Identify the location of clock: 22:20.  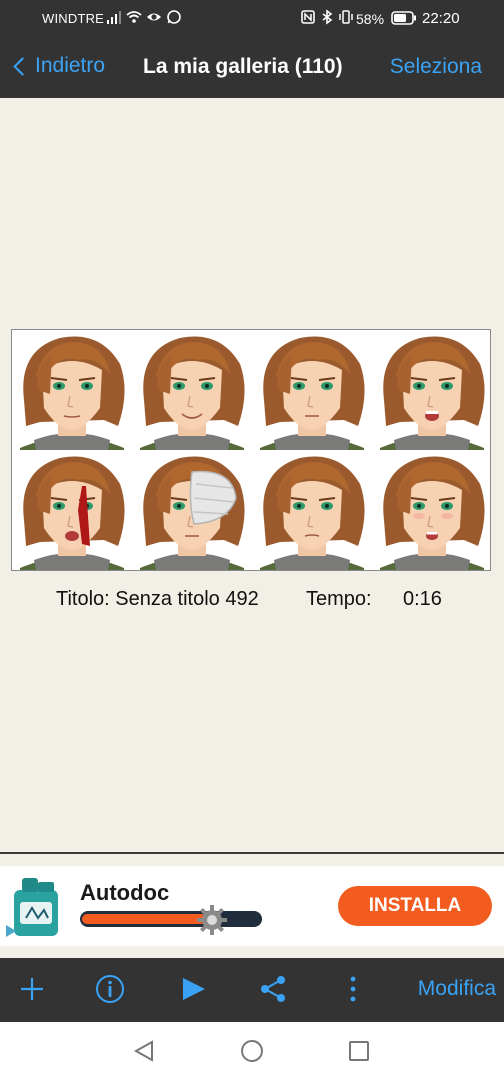
(441, 18).